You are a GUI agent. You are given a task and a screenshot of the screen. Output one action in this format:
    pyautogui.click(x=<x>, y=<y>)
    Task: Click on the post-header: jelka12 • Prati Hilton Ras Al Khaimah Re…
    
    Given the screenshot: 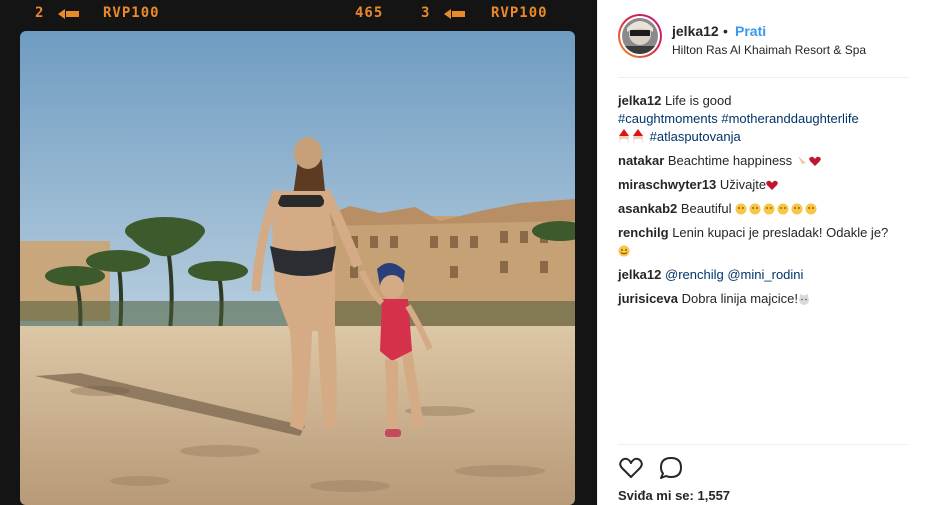 What is the action you would take?
    pyautogui.click(x=763, y=44)
    